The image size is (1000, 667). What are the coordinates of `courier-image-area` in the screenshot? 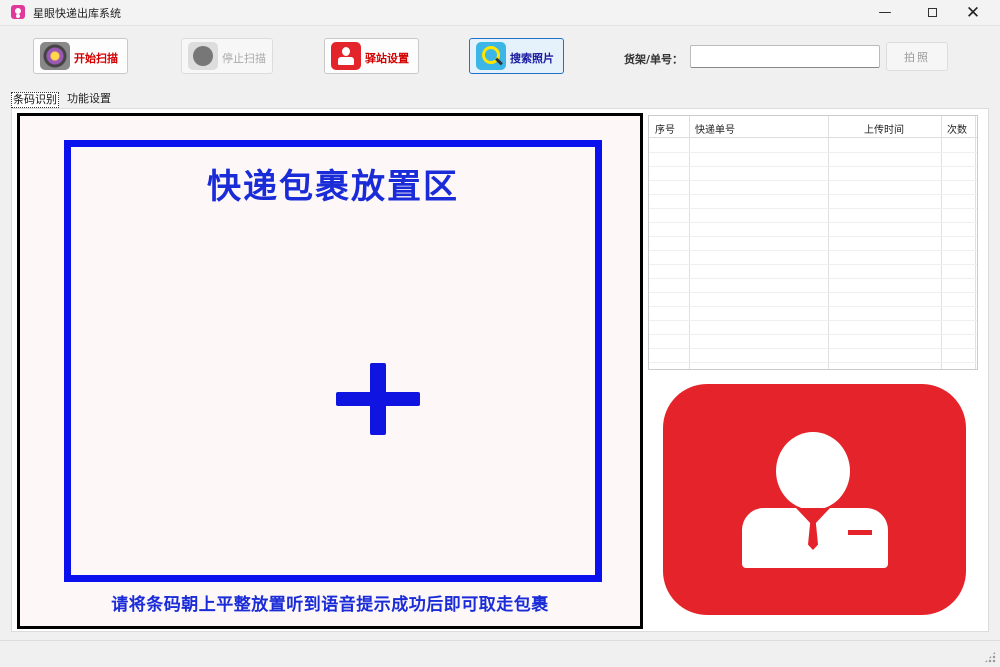 It's located at (814, 501).